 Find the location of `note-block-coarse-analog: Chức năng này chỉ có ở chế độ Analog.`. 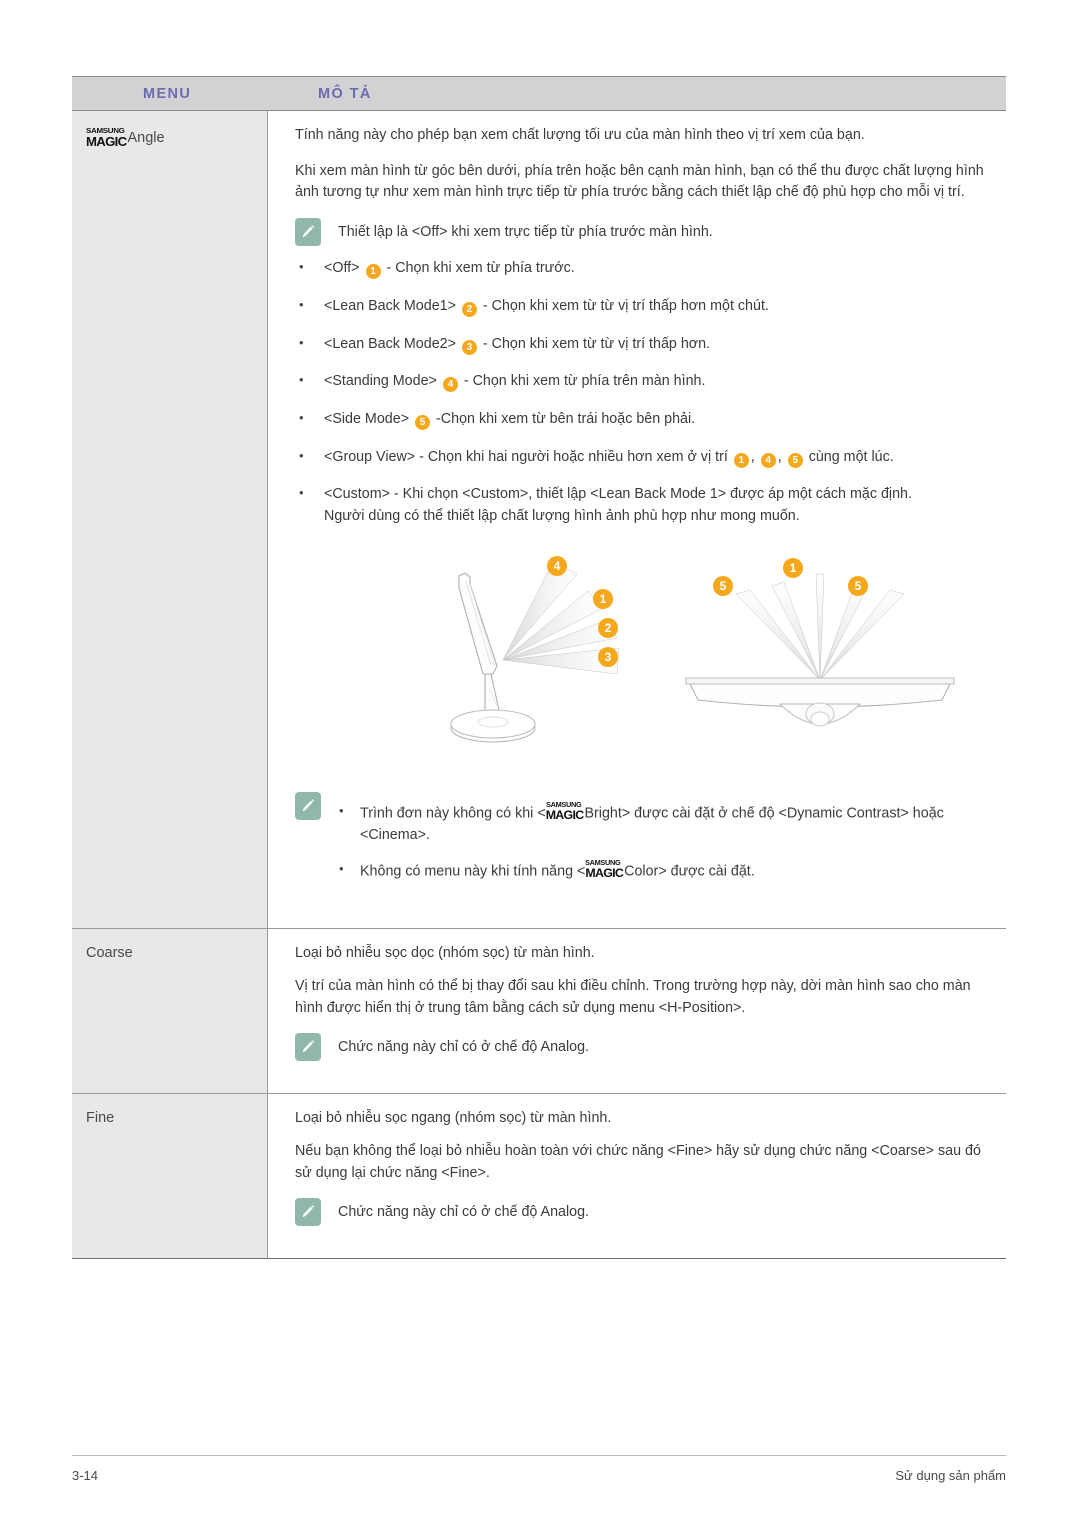

note-block-coarse-analog: Chức năng này chỉ có ở chế độ Analog. is located at coordinates (646, 1047).